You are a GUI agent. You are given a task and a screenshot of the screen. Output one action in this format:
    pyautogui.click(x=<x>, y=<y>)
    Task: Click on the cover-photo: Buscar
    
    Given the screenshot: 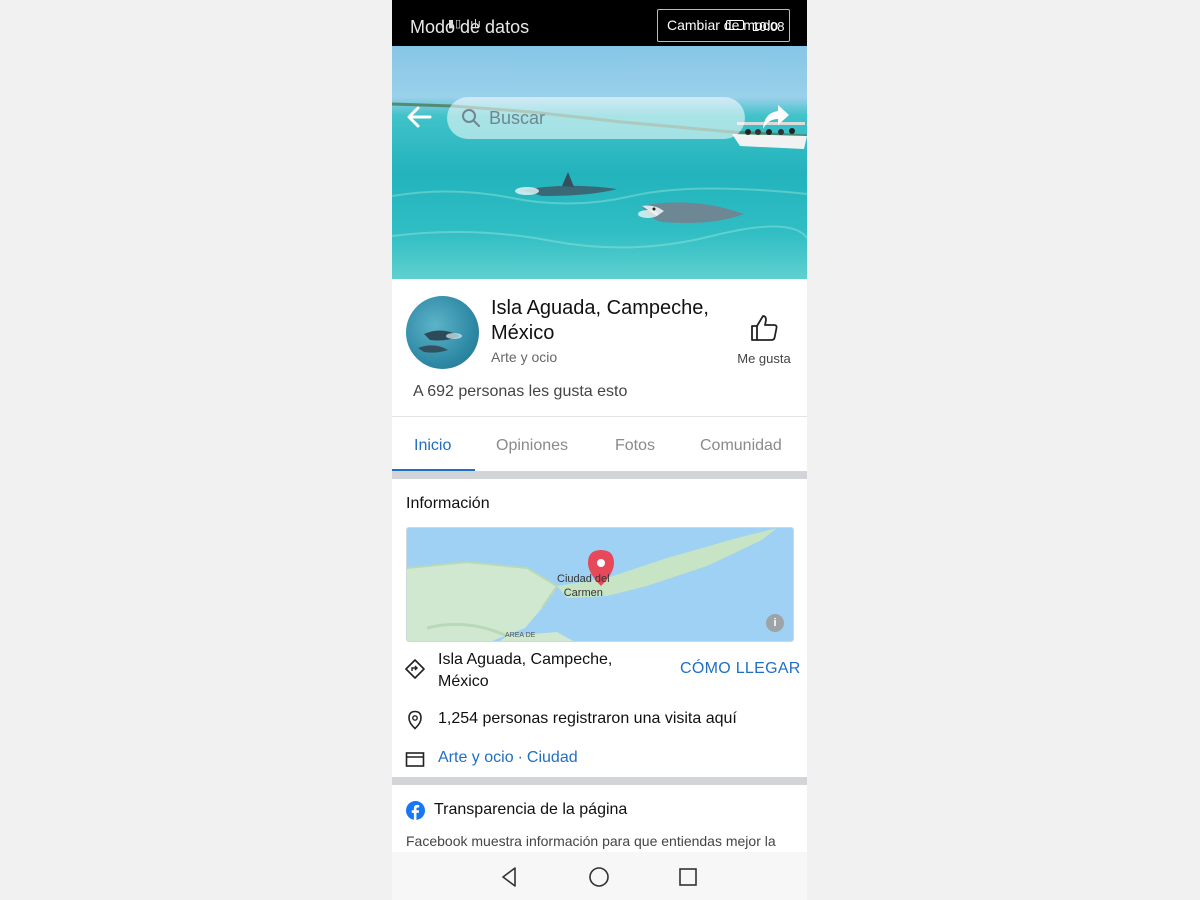 What is the action you would take?
    pyautogui.click(x=599, y=162)
    